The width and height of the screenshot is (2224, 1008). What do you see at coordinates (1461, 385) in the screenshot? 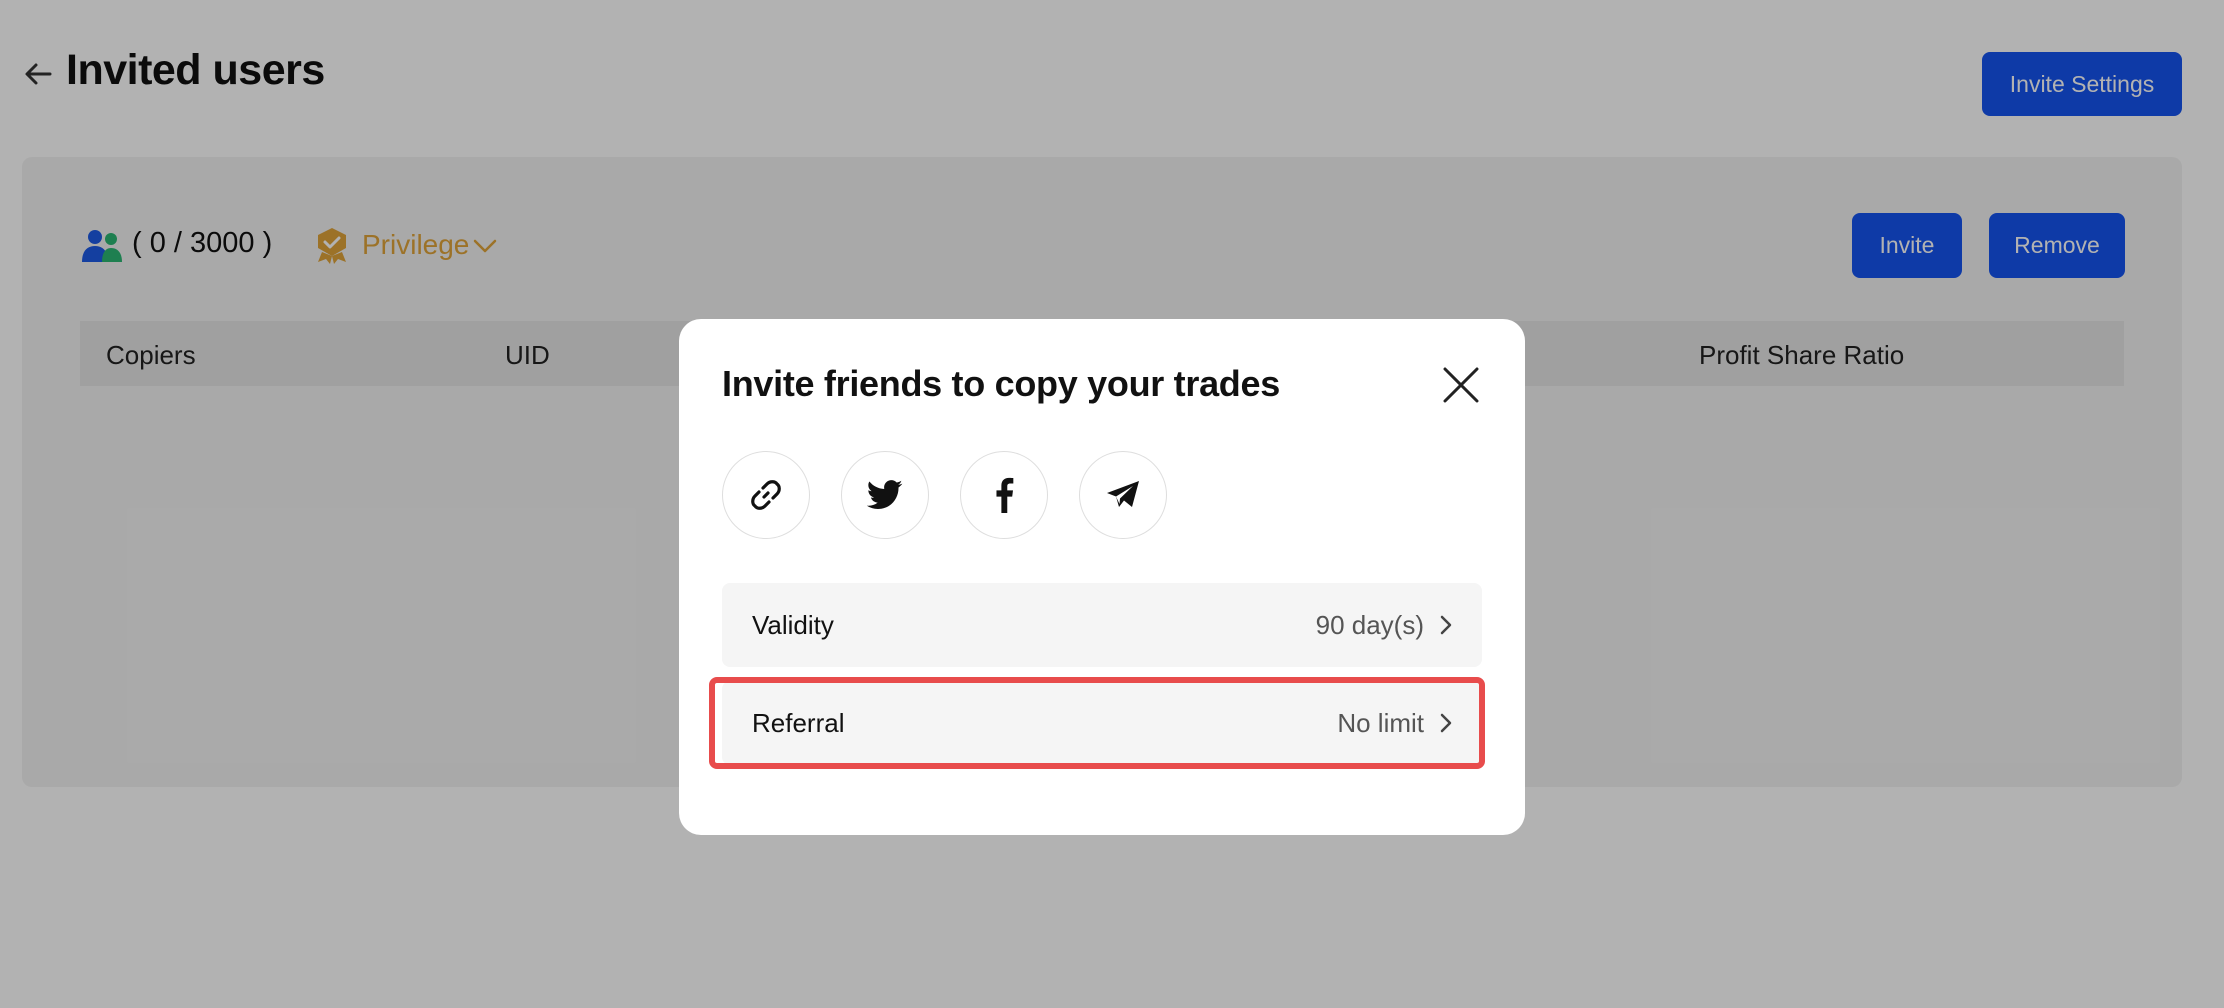
I see `close-icon` at bounding box center [1461, 385].